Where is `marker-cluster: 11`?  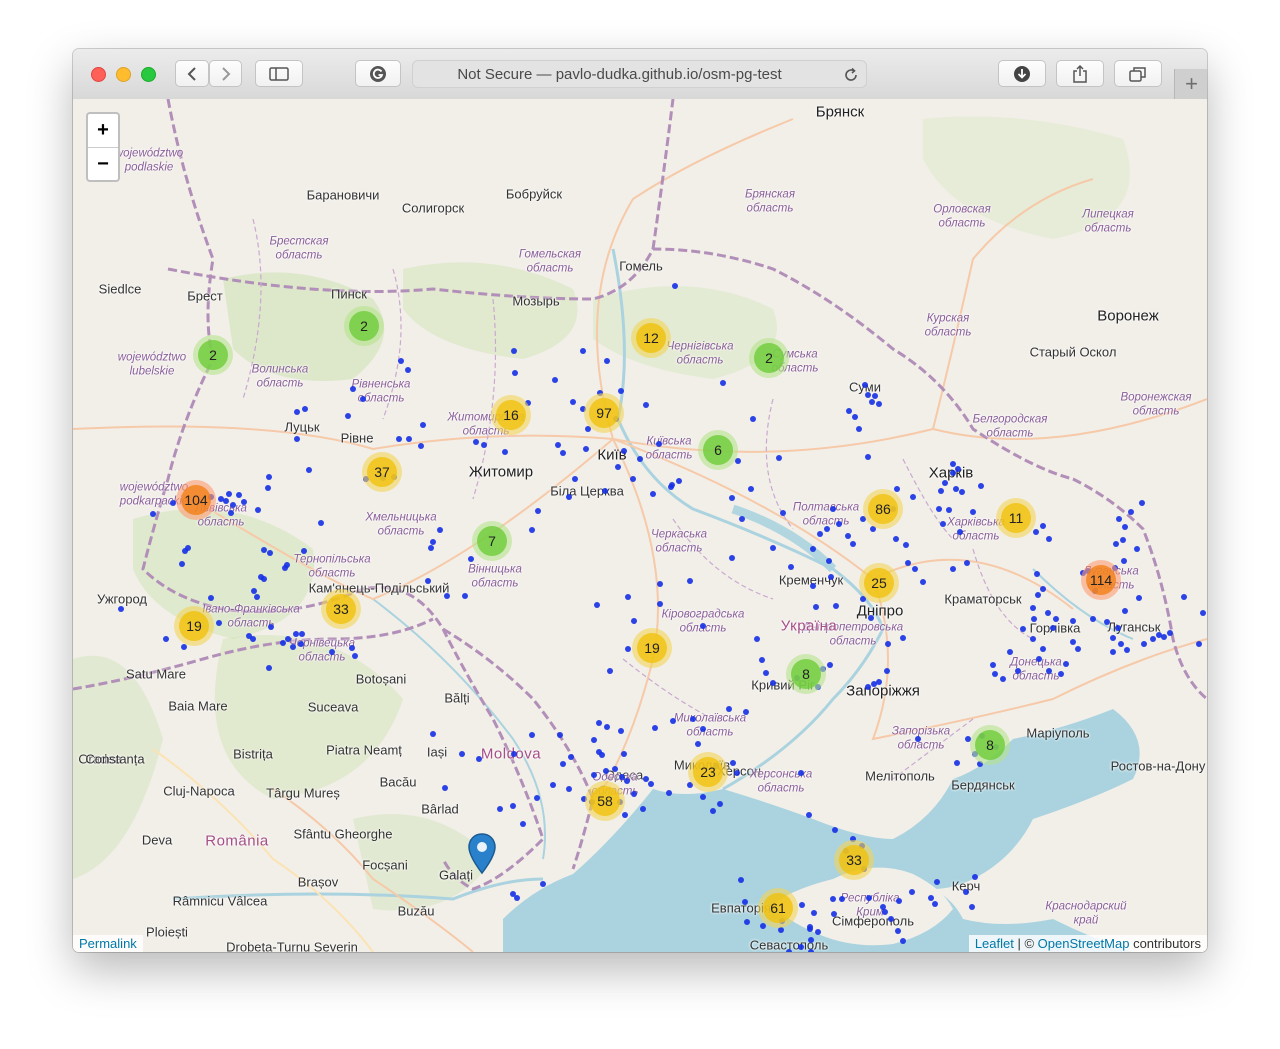
marker-cluster: 11 is located at coordinates (1016, 518).